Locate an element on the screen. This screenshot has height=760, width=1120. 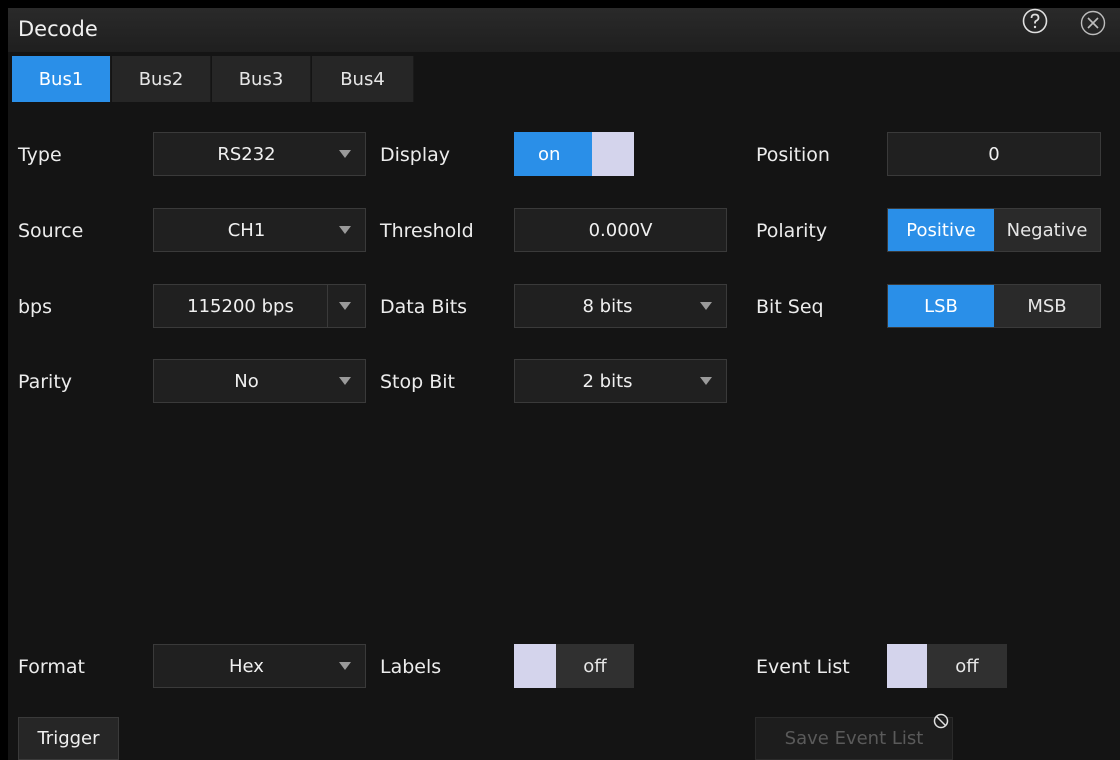
format-dropdown: Hex is located at coordinates (259, 666).